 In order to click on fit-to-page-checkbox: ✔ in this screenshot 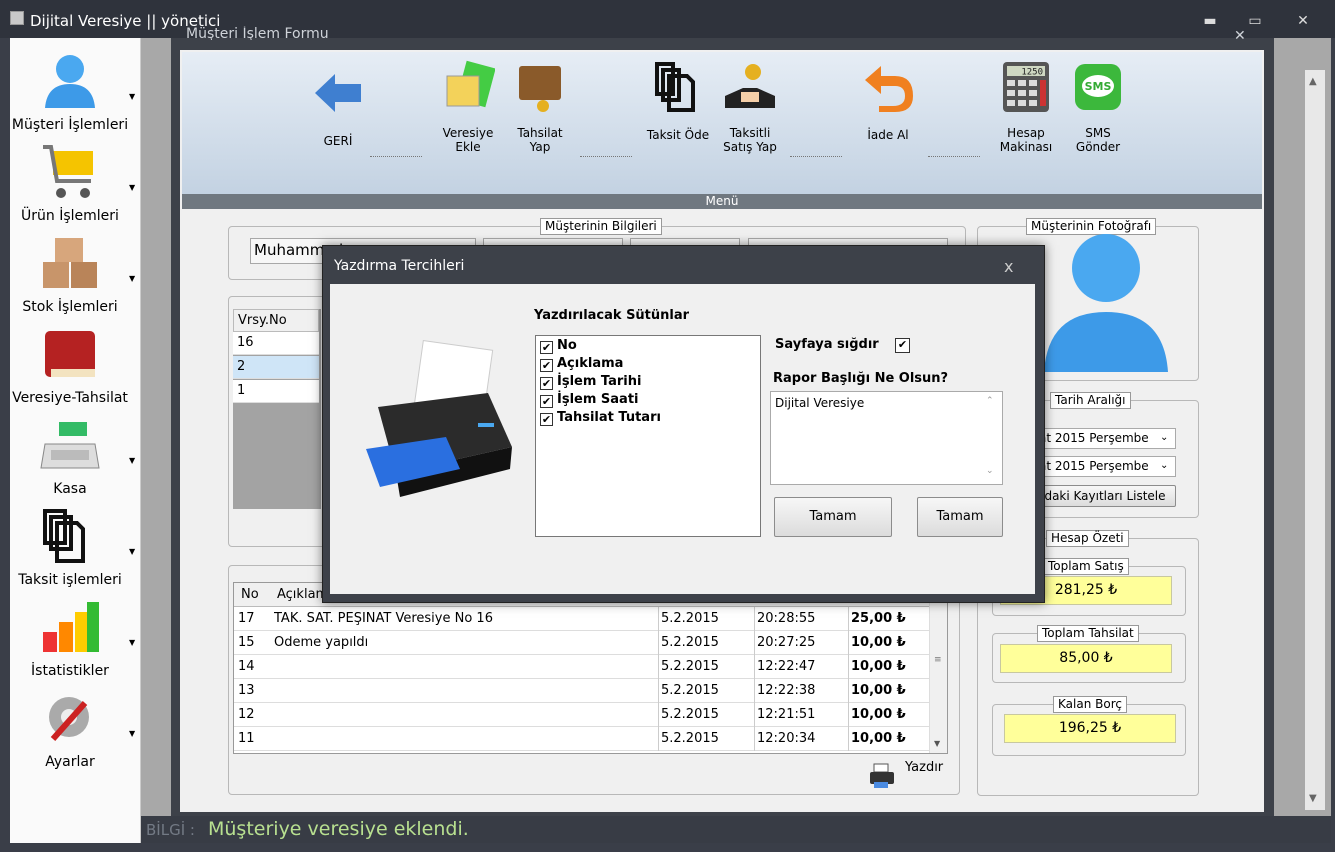, I will do `click(902, 345)`.